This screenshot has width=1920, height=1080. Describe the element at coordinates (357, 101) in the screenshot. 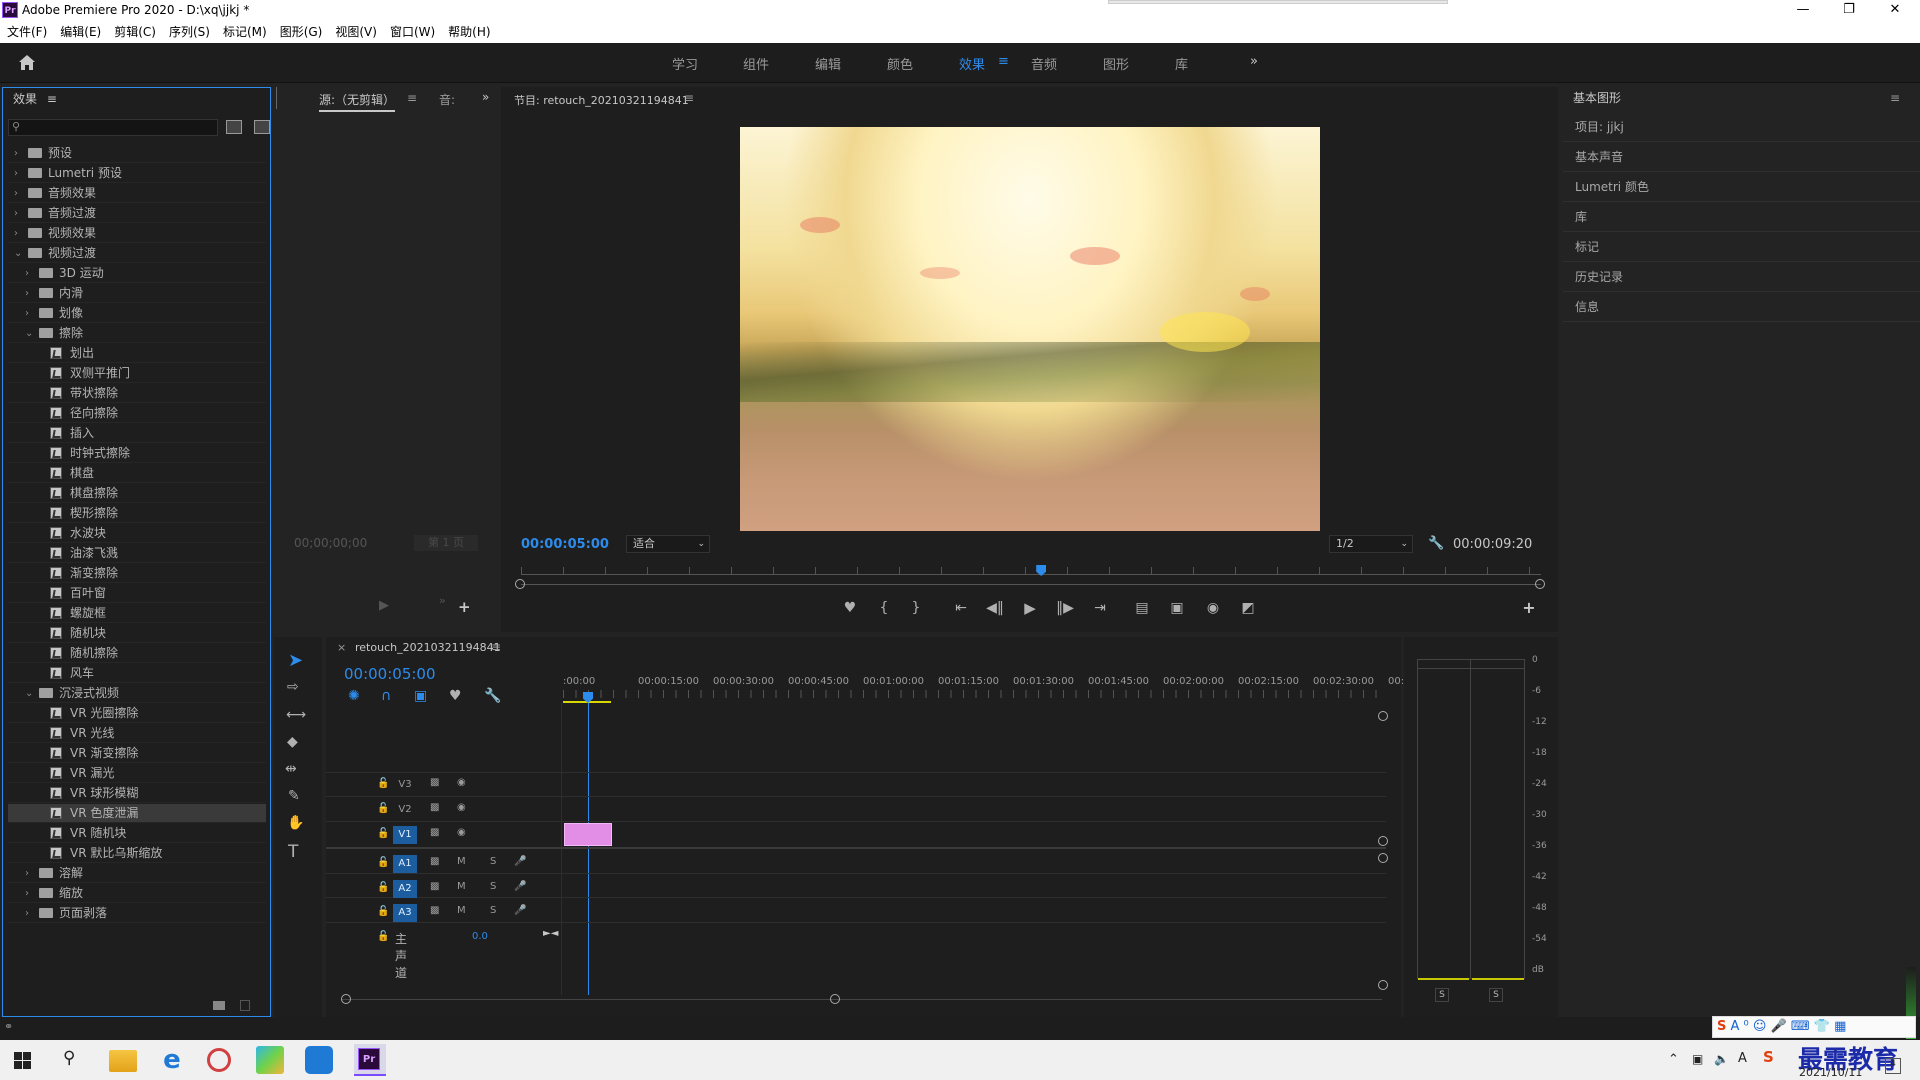

I see `source-monitor-tab: 源:（无剪辑）` at that location.